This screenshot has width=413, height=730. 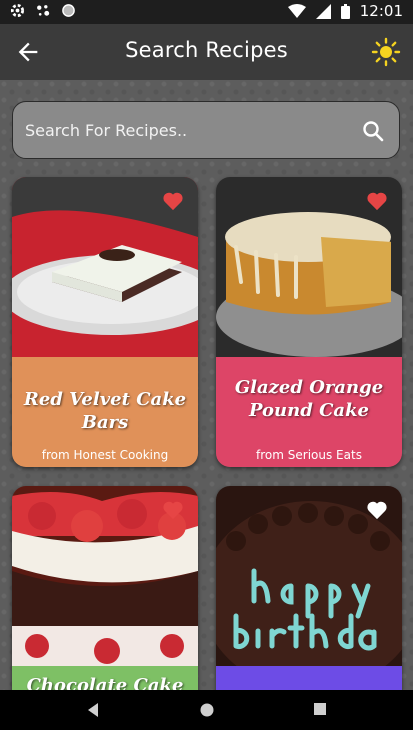 What do you see at coordinates (323, 11) in the screenshot?
I see `signal-icon` at bounding box center [323, 11].